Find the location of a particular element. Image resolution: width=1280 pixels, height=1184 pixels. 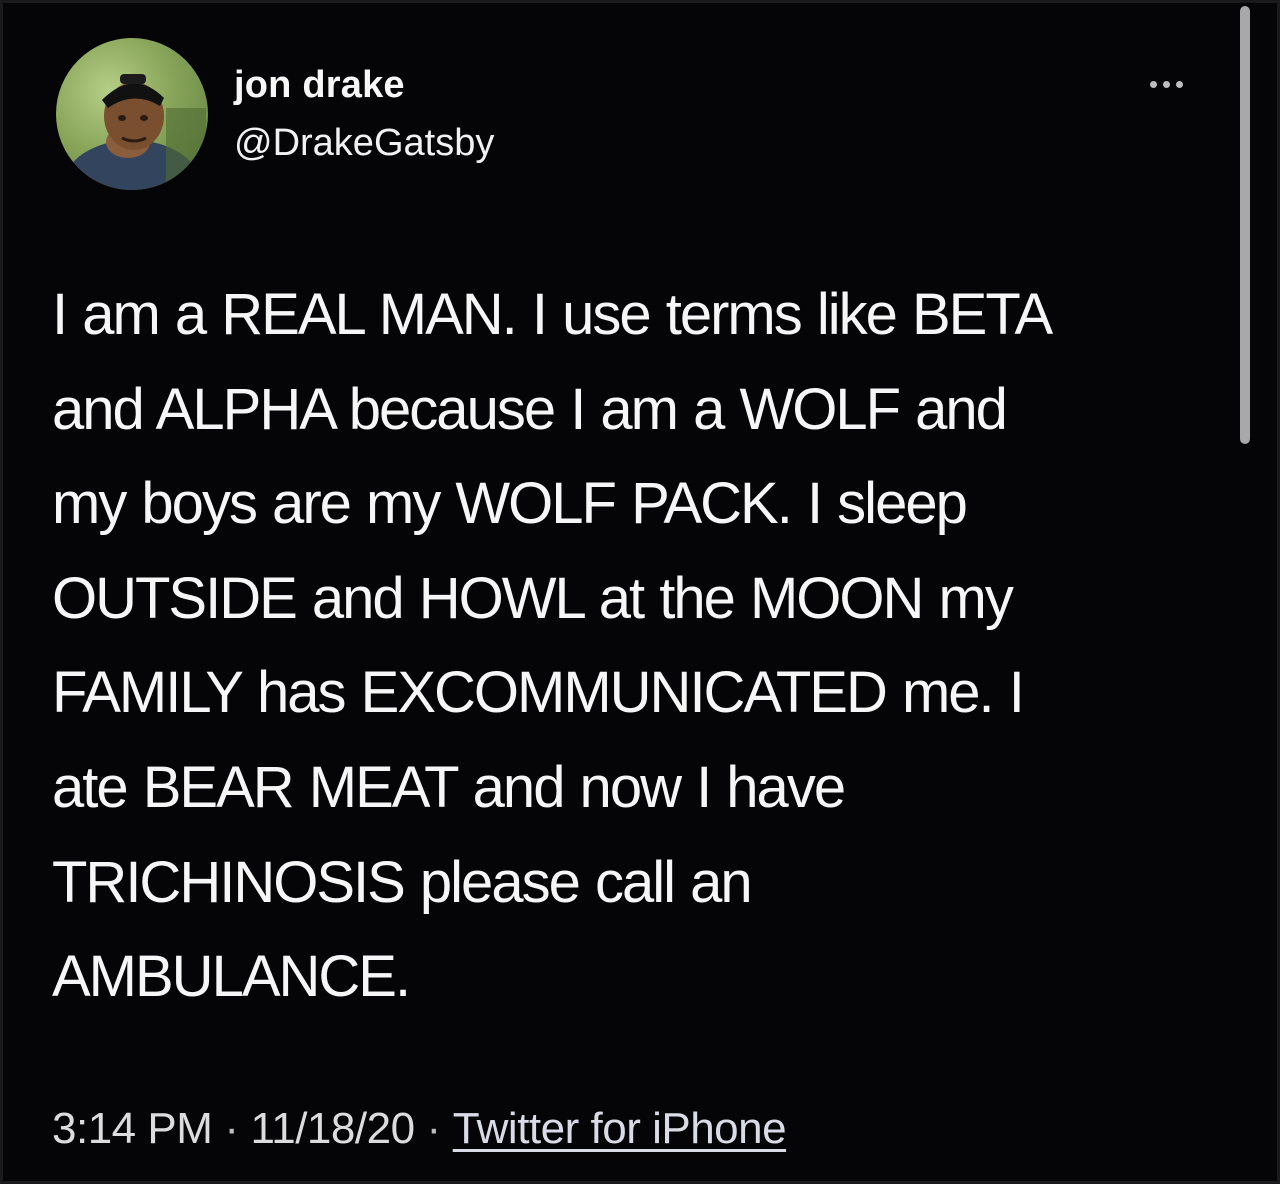

tweet-text-line: my boys are my WOLF PACK. I sleep is located at coordinates (510, 504).